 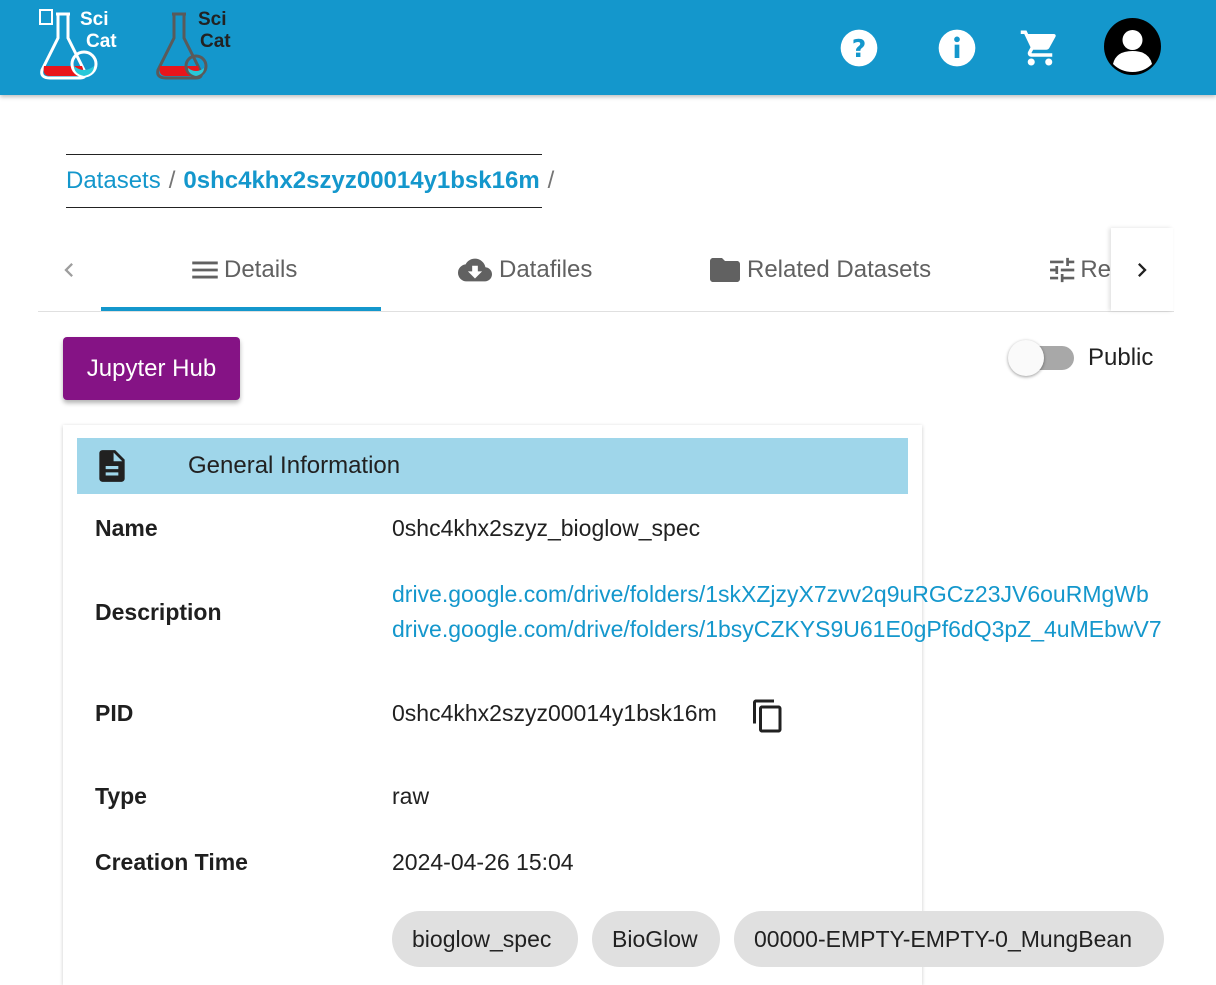 What do you see at coordinates (411, 796) in the screenshot?
I see `type-value: raw` at bounding box center [411, 796].